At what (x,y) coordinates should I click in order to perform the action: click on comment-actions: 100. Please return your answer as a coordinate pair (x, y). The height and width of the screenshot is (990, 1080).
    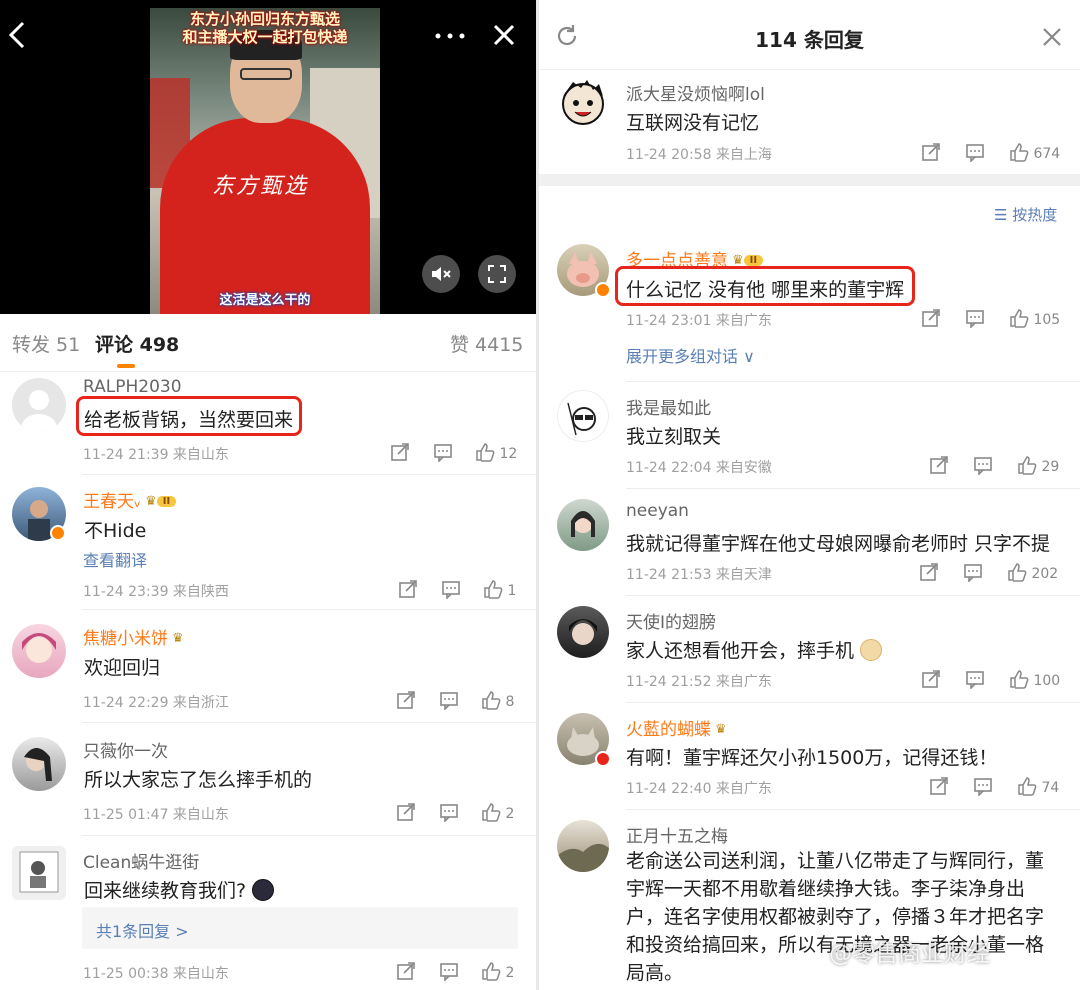
    Looking at the image, I should click on (1000, 680).